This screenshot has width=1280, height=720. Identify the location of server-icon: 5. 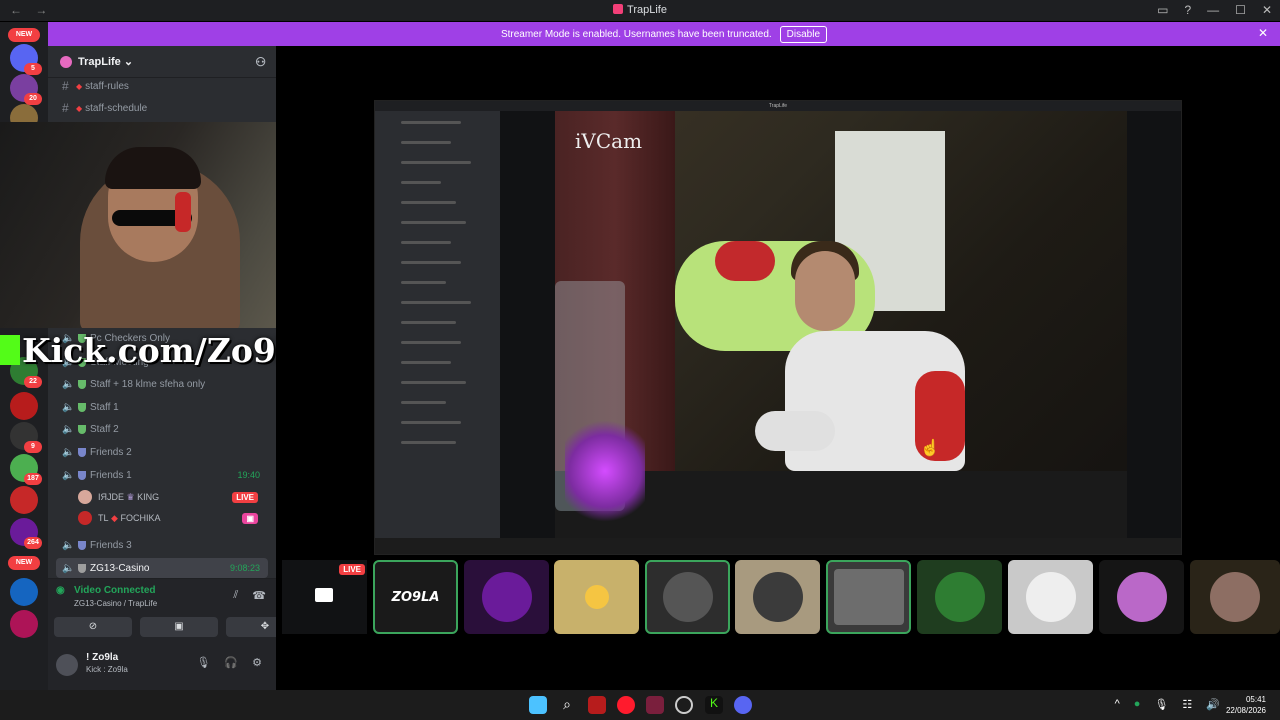
(26, 59).